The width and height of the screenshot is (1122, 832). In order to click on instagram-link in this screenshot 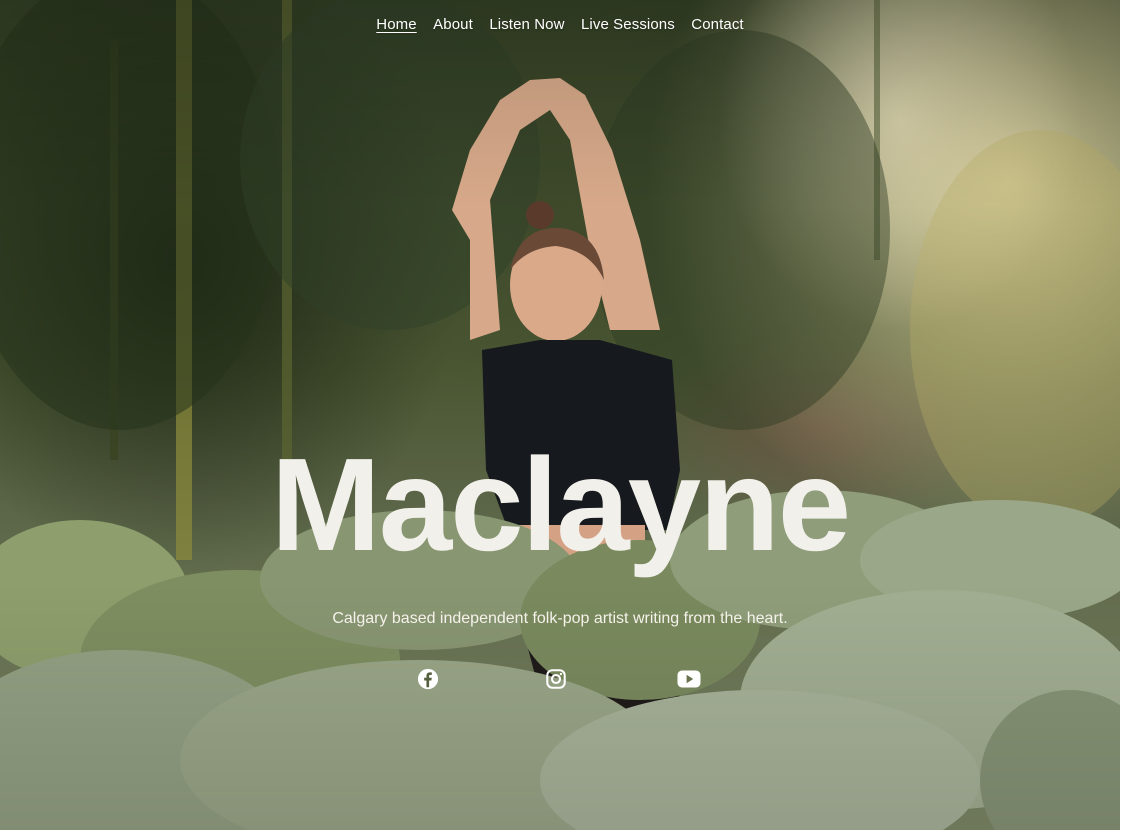, I will do `click(556, 679)`.